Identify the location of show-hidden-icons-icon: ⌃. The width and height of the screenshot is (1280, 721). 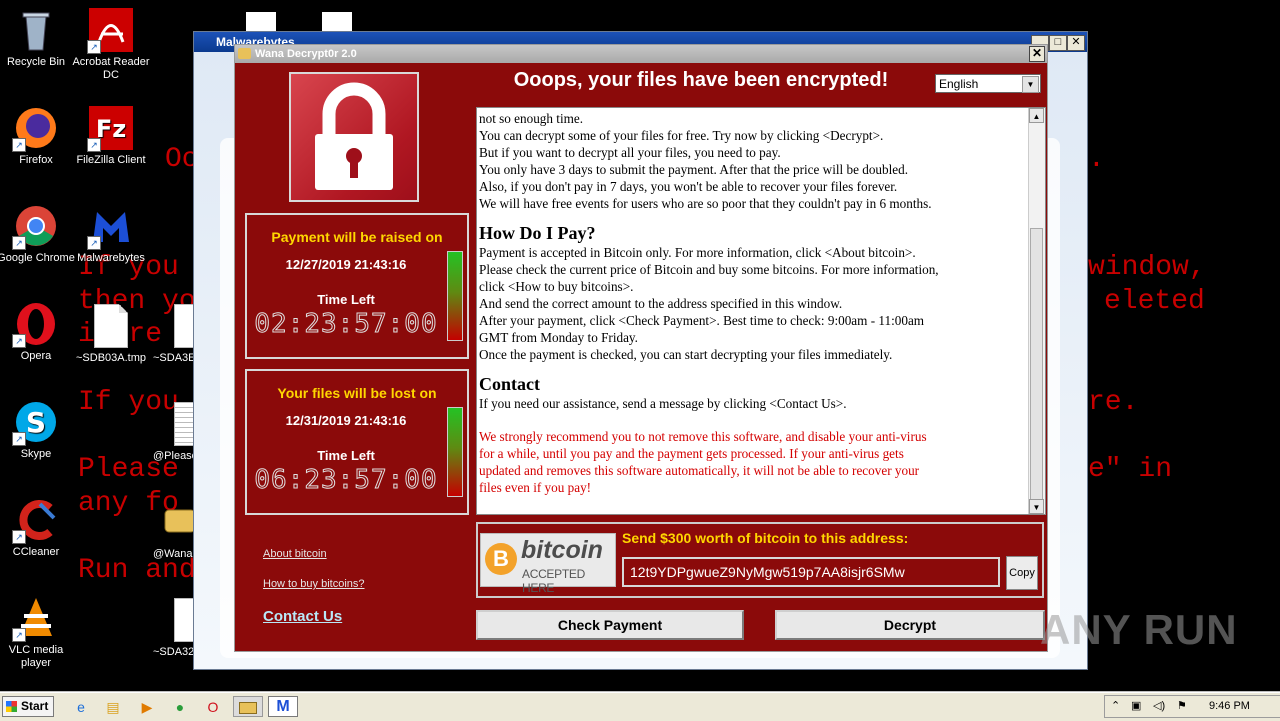
(1115, 706).